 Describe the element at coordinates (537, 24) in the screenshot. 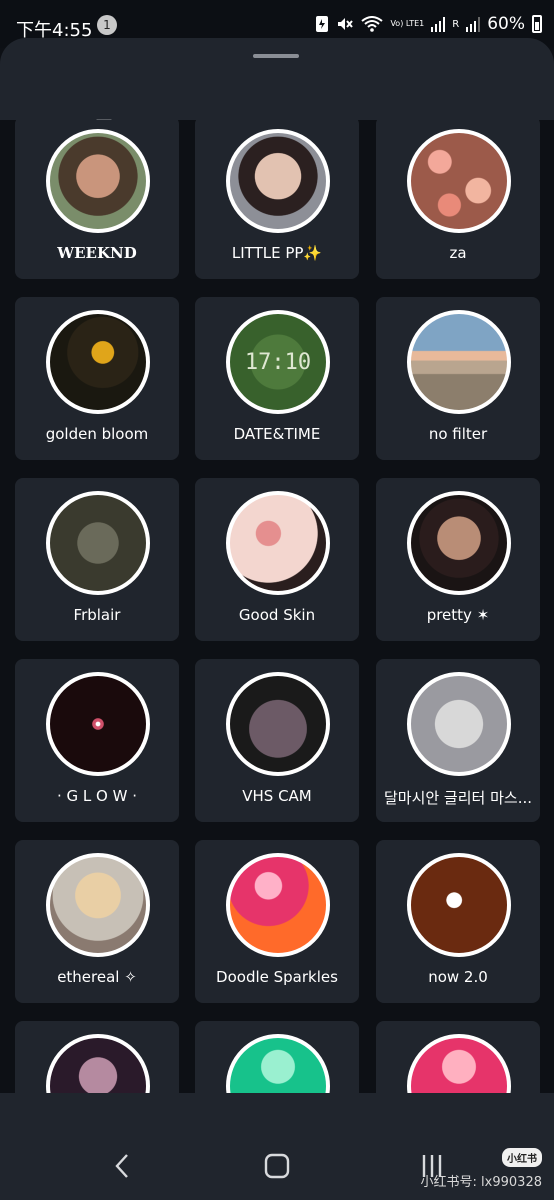

I see `battery-icon` at that location.